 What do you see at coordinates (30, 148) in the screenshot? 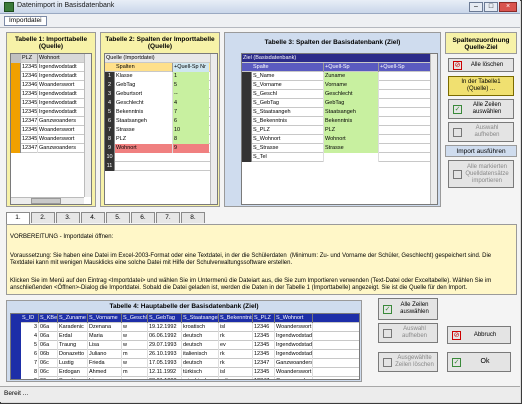
I see `table-cell: 12347` at bounding box center [30, 148].